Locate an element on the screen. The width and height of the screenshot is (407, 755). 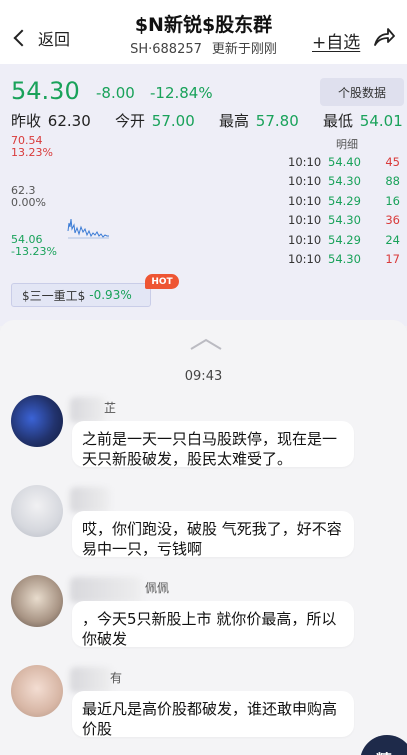
username: 有 is located at coordinates (116, 678).